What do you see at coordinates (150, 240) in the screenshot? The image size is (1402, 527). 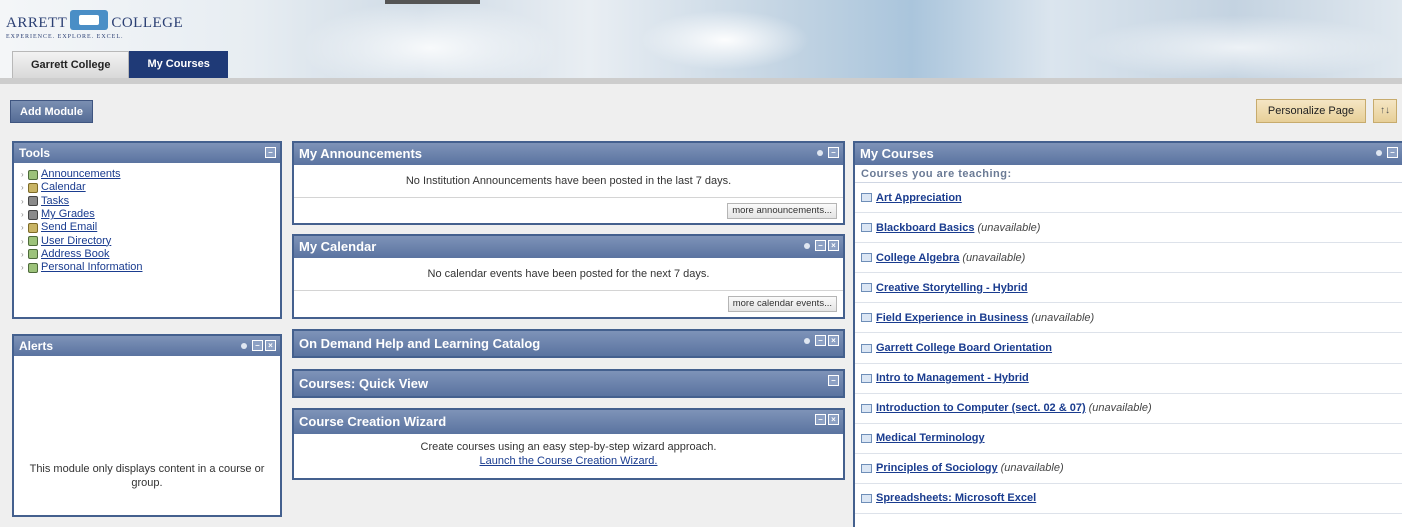 I see `tools-item-user-directory: › User Directory` at bounding box center [150, 240].